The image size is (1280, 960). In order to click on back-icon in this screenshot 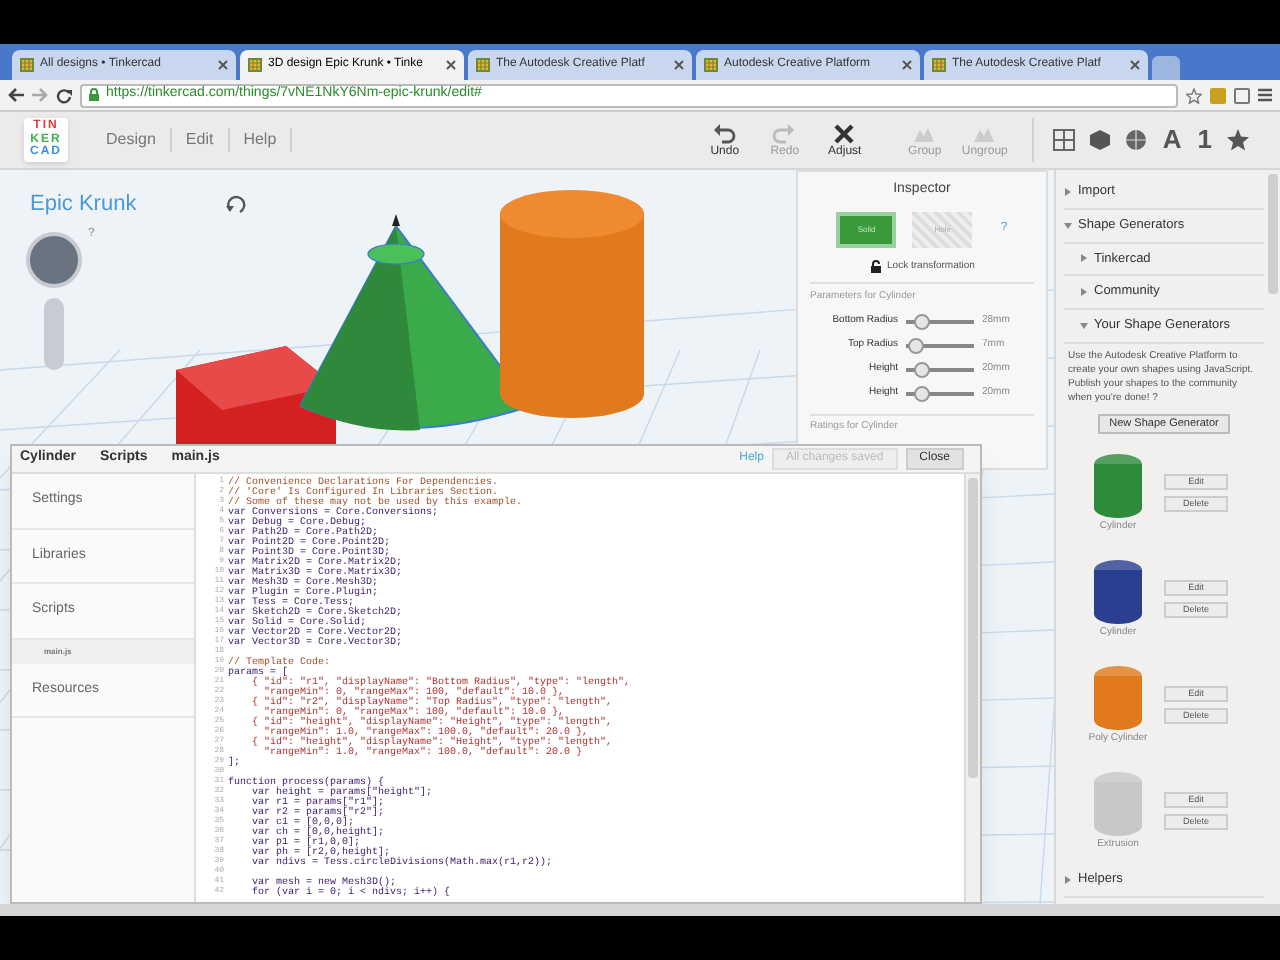, I will do `click(16, 95)`.